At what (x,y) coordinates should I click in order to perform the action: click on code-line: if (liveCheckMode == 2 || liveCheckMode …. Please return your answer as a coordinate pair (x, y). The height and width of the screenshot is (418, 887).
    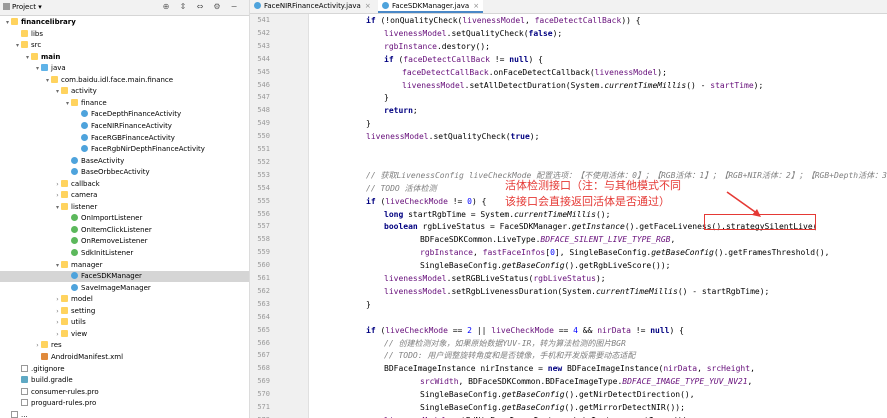
    Looking at the image, I should click on (525, 330).